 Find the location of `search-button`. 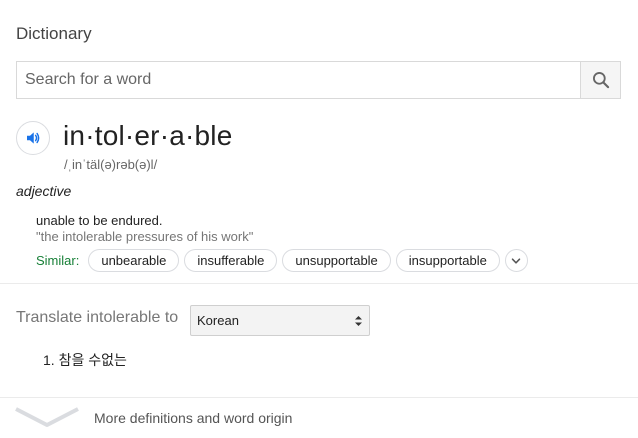

search-button is located at coordinates (600, 80).